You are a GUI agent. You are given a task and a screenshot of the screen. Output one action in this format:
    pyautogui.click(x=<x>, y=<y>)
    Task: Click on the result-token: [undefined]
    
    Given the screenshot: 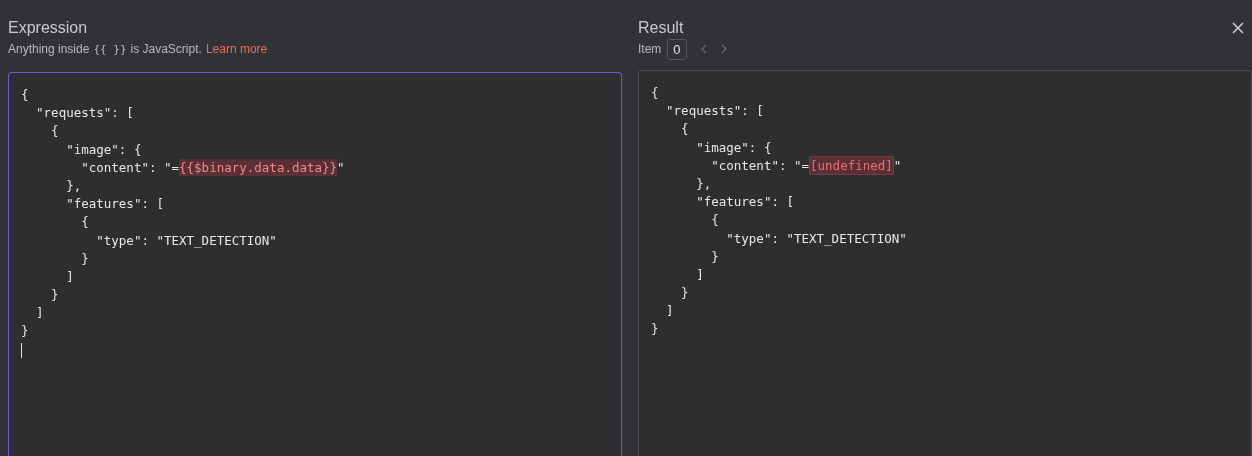 What is the action you would take?
    pyautogui.click(x=851, y=165)
    